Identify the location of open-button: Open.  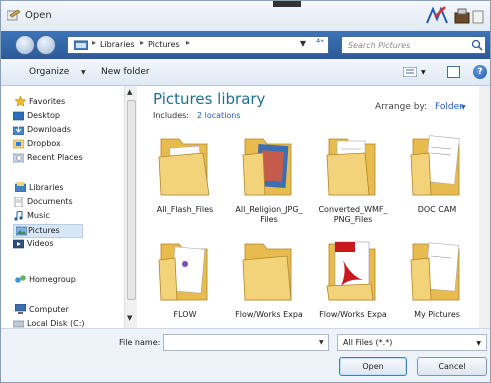
(373, 366).